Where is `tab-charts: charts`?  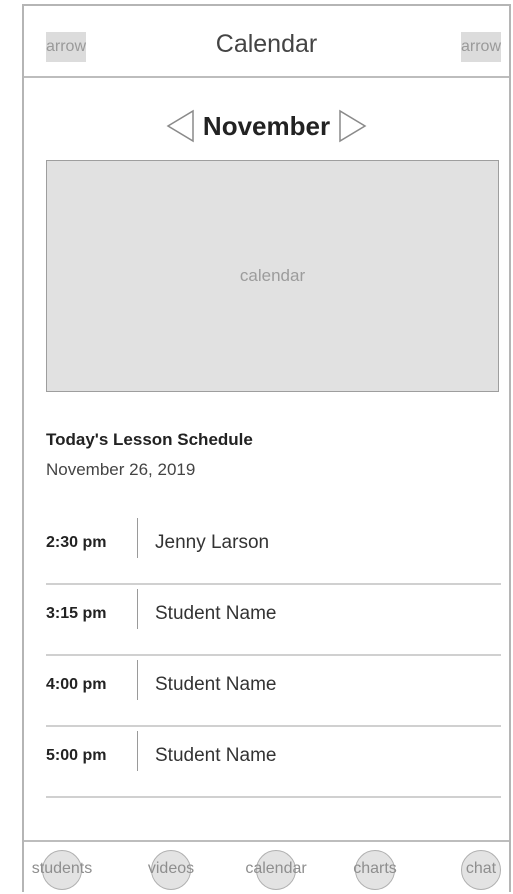
tab-charts: charts is located at coordinates (375, 870).